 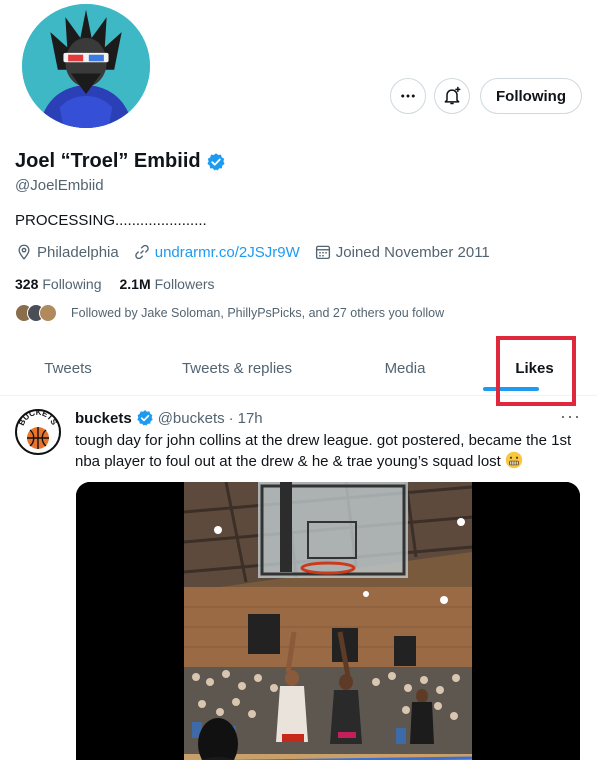 I want to click on followers-stat: 2.1M Followers, so click(x=167, y=284).